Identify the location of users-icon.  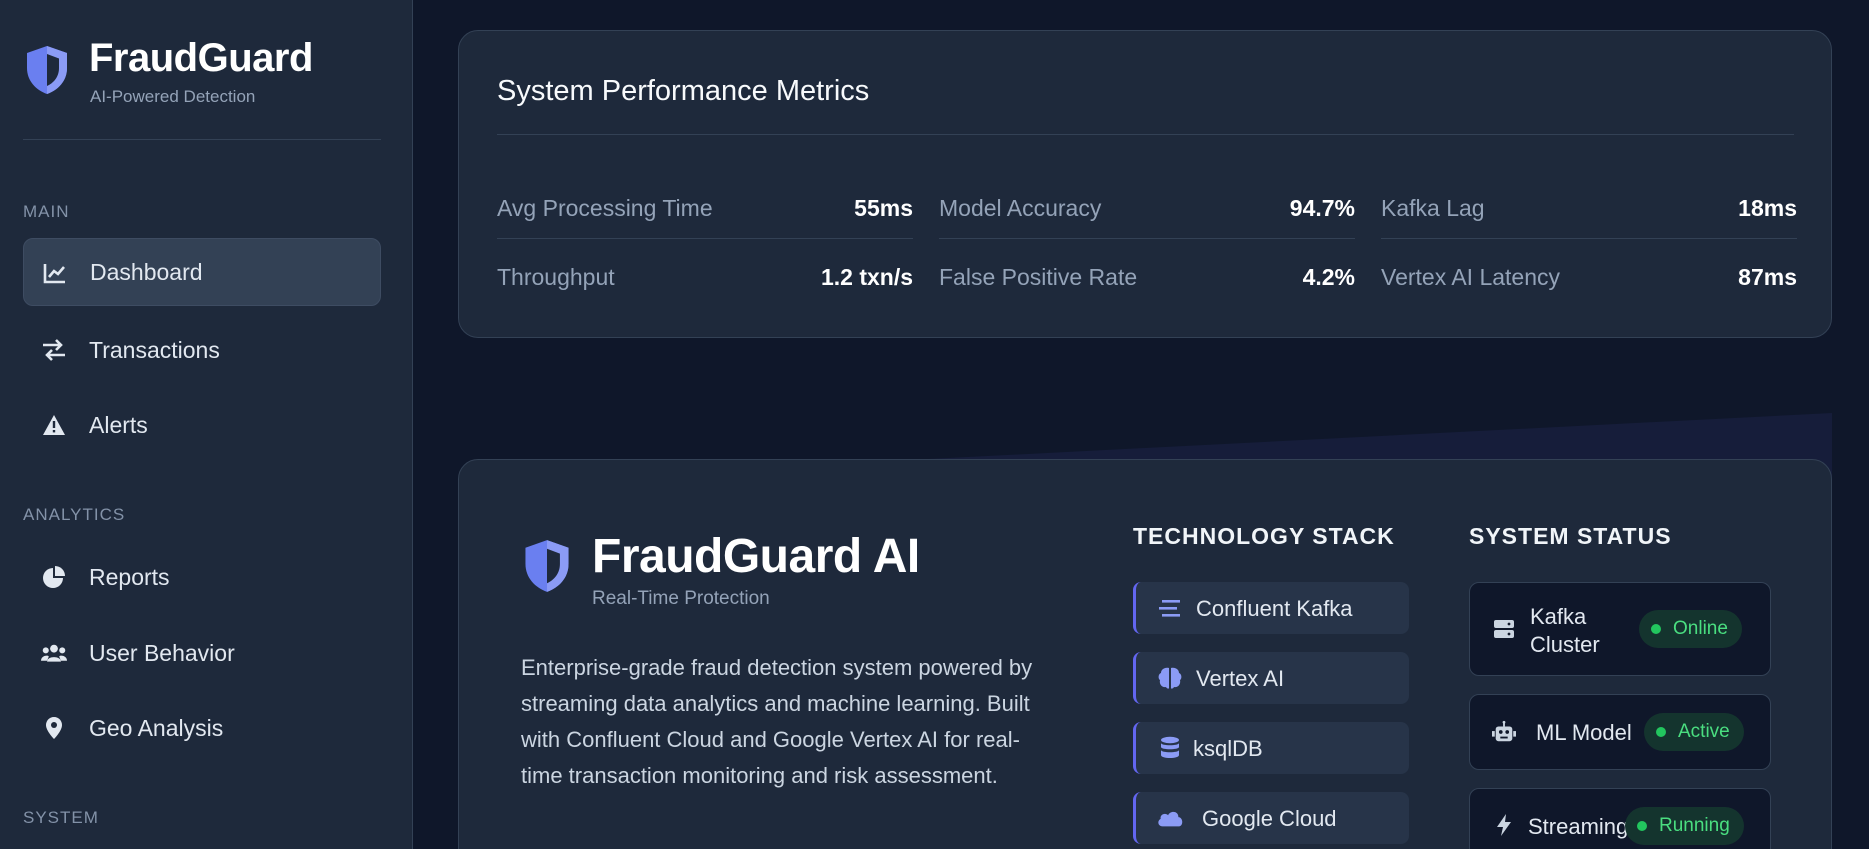
(54, 653).